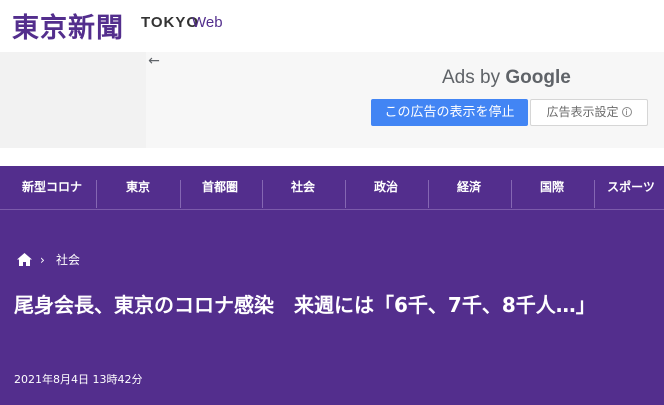  I want to click on info-icon: i, so click(626, 112).